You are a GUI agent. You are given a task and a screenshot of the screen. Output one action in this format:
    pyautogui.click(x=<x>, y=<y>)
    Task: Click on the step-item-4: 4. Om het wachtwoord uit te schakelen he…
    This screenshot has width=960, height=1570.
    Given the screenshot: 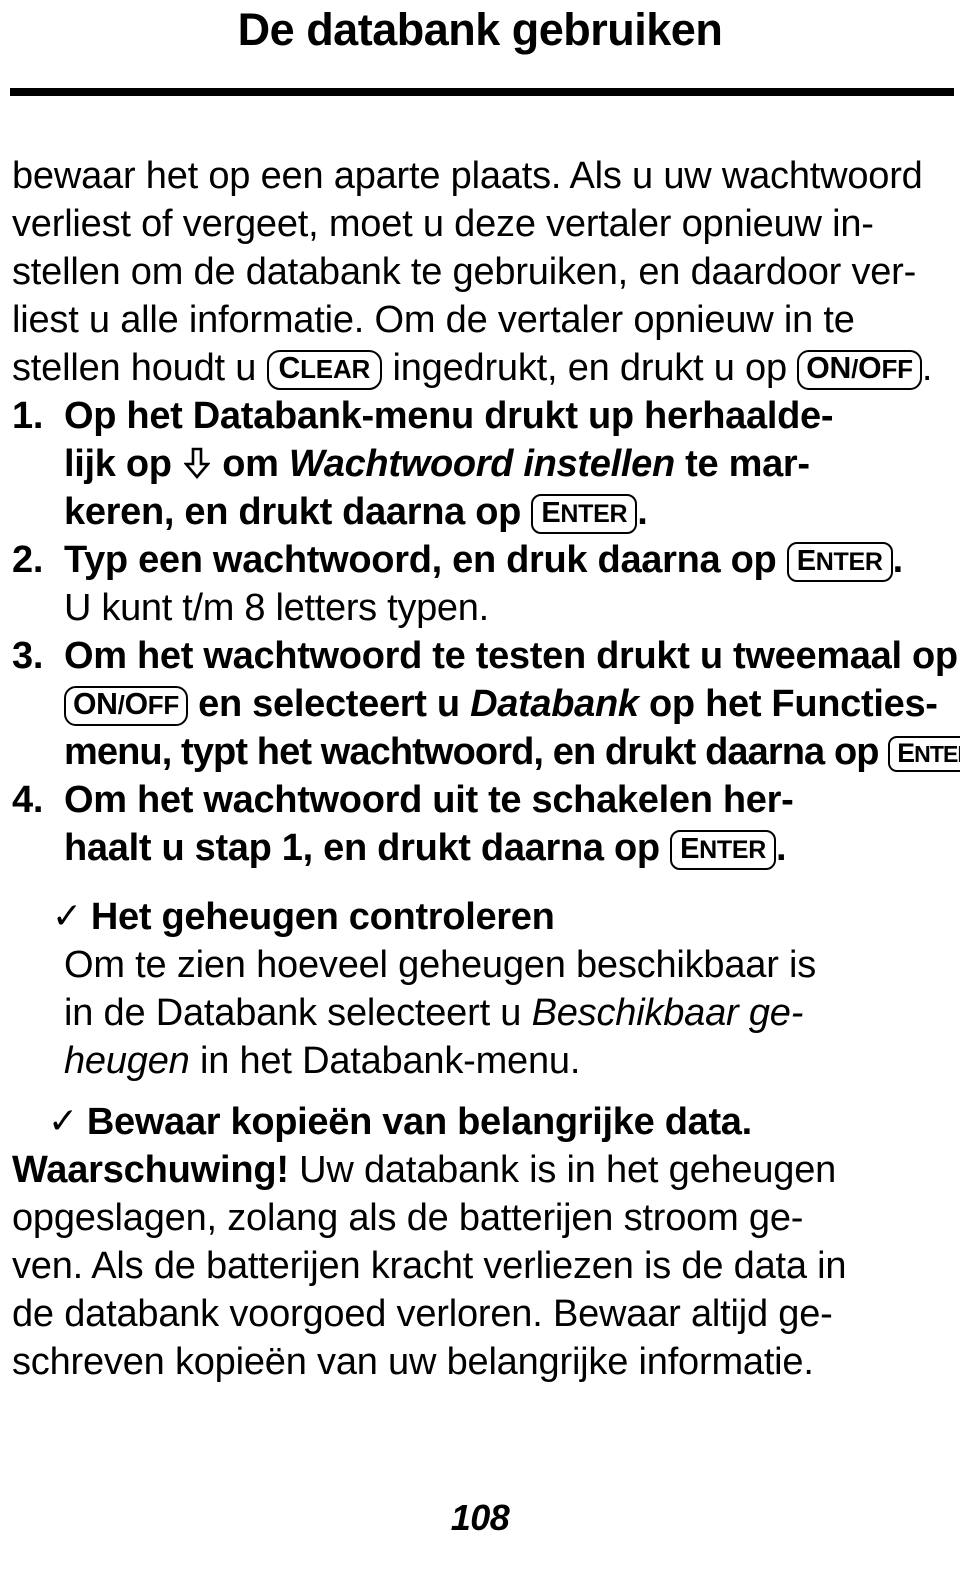 What is the action you would take?
    pyautogui.click(x=483, y=824)
    